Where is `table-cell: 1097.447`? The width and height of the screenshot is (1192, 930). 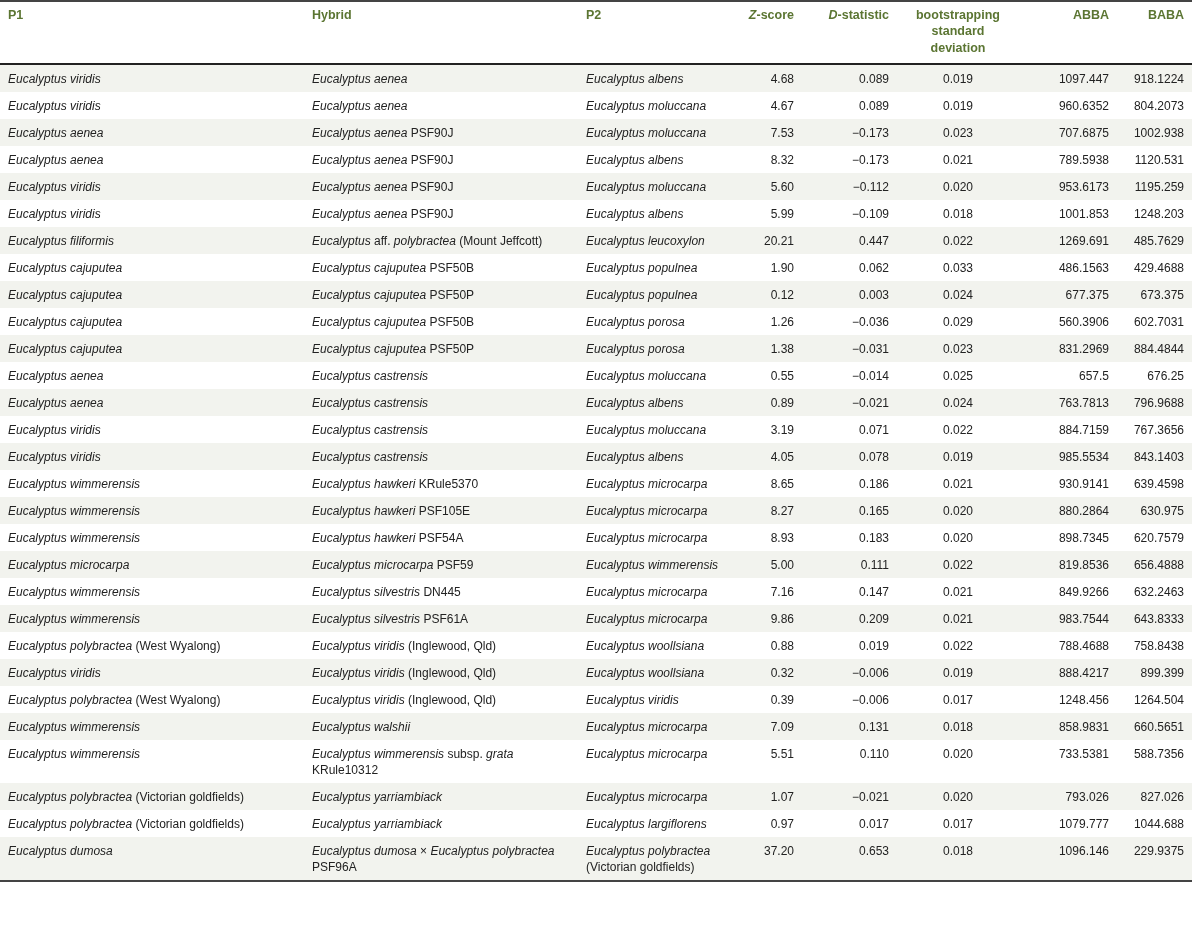 table-cell: 1097.447 is located at coordinates (1083, 79).